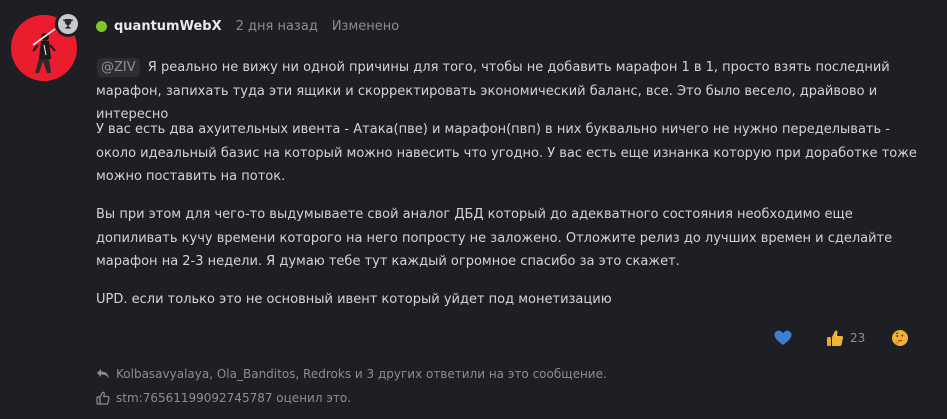  What do you see at coordinates (365, 26) in the screenshot?
I see `edited-label: Изменено` at bounding box center [365, 26].